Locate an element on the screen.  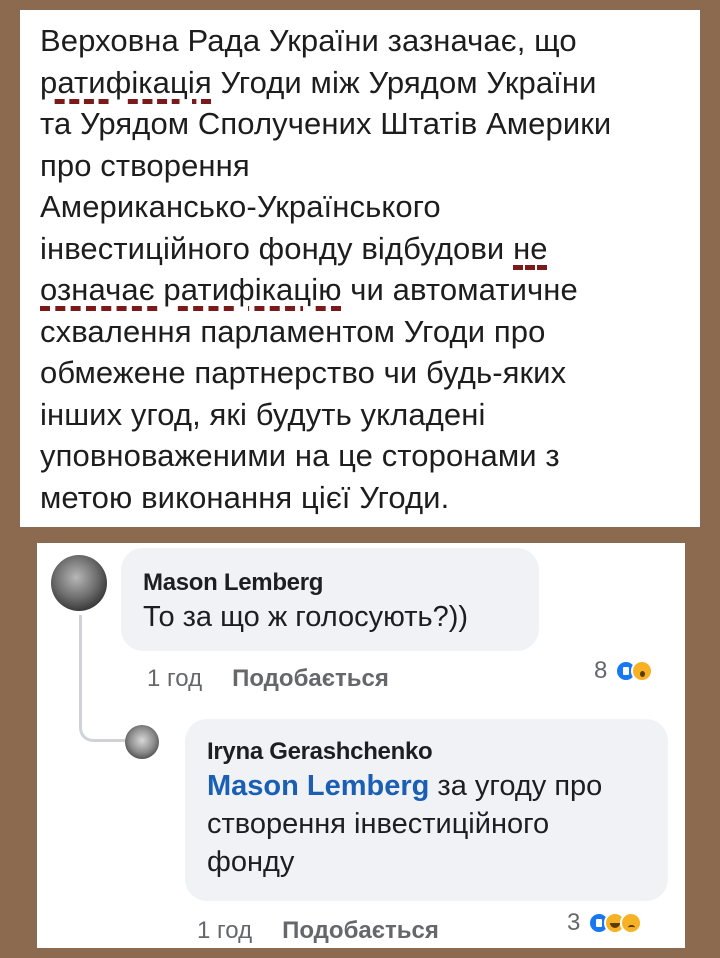
comment-text: фонду is located at coordinates (251, 862).